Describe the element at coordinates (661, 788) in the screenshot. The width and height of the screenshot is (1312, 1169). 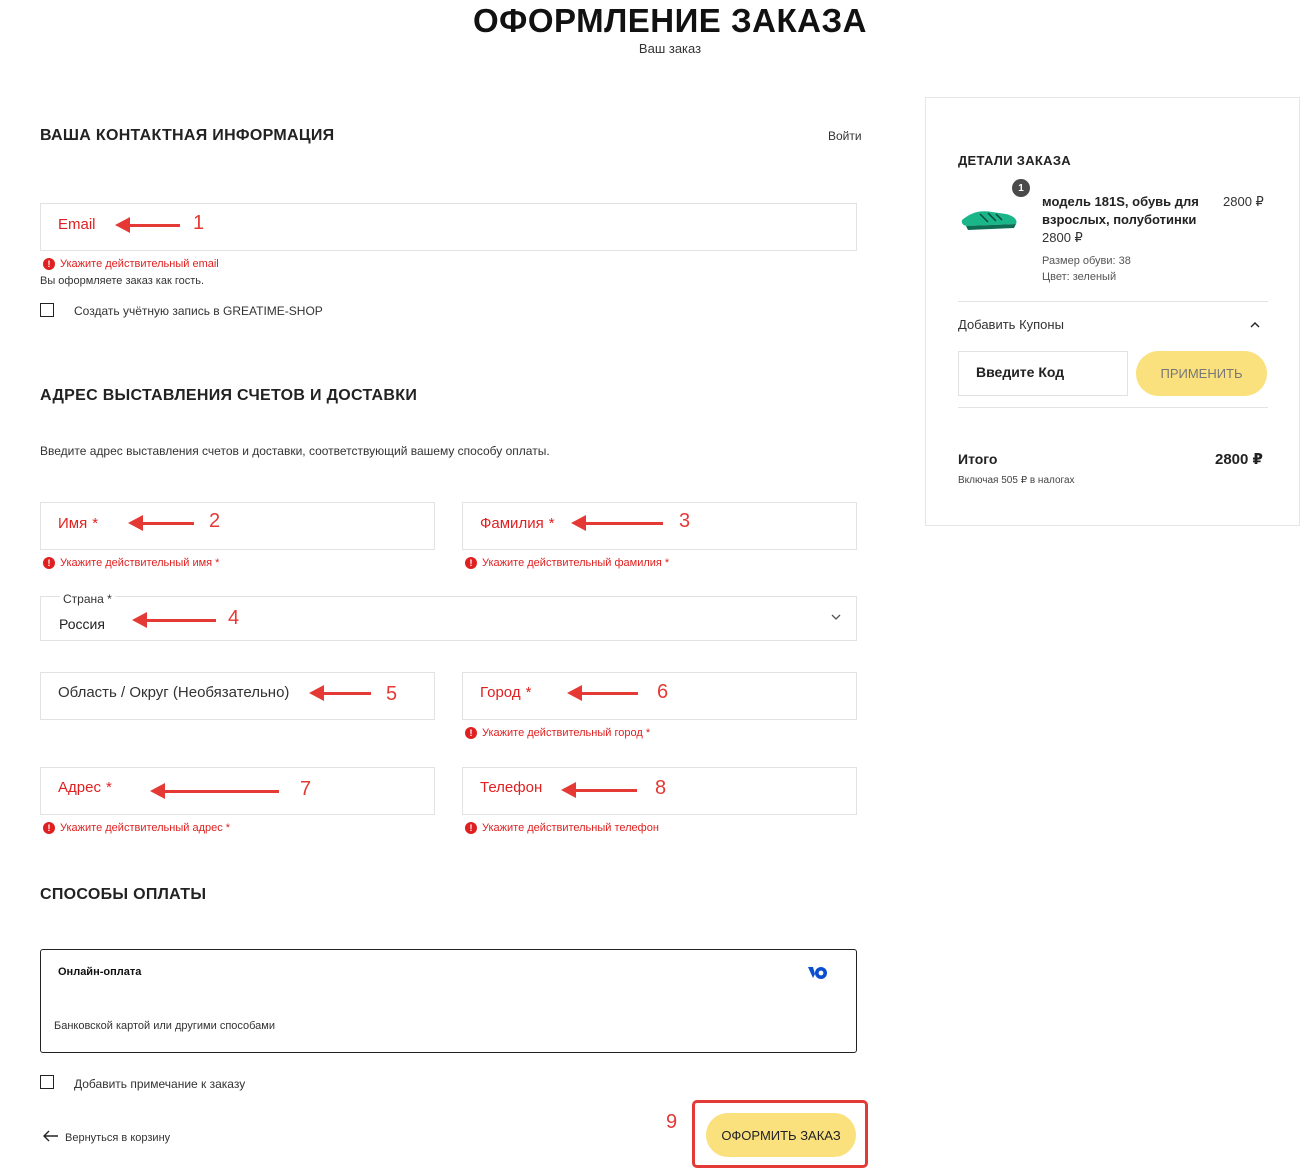
I see `annotation-number-8: 8` at that location.